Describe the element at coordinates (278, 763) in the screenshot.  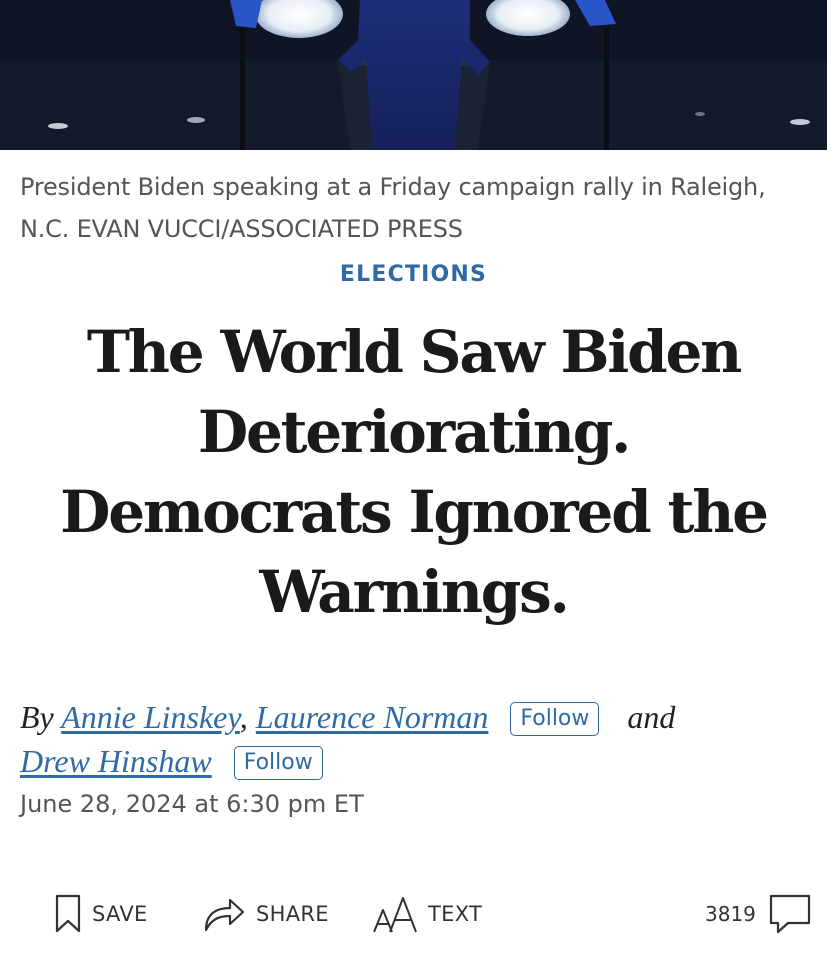
I see `follow-button-drew-hinshaw: Follow` at that location.